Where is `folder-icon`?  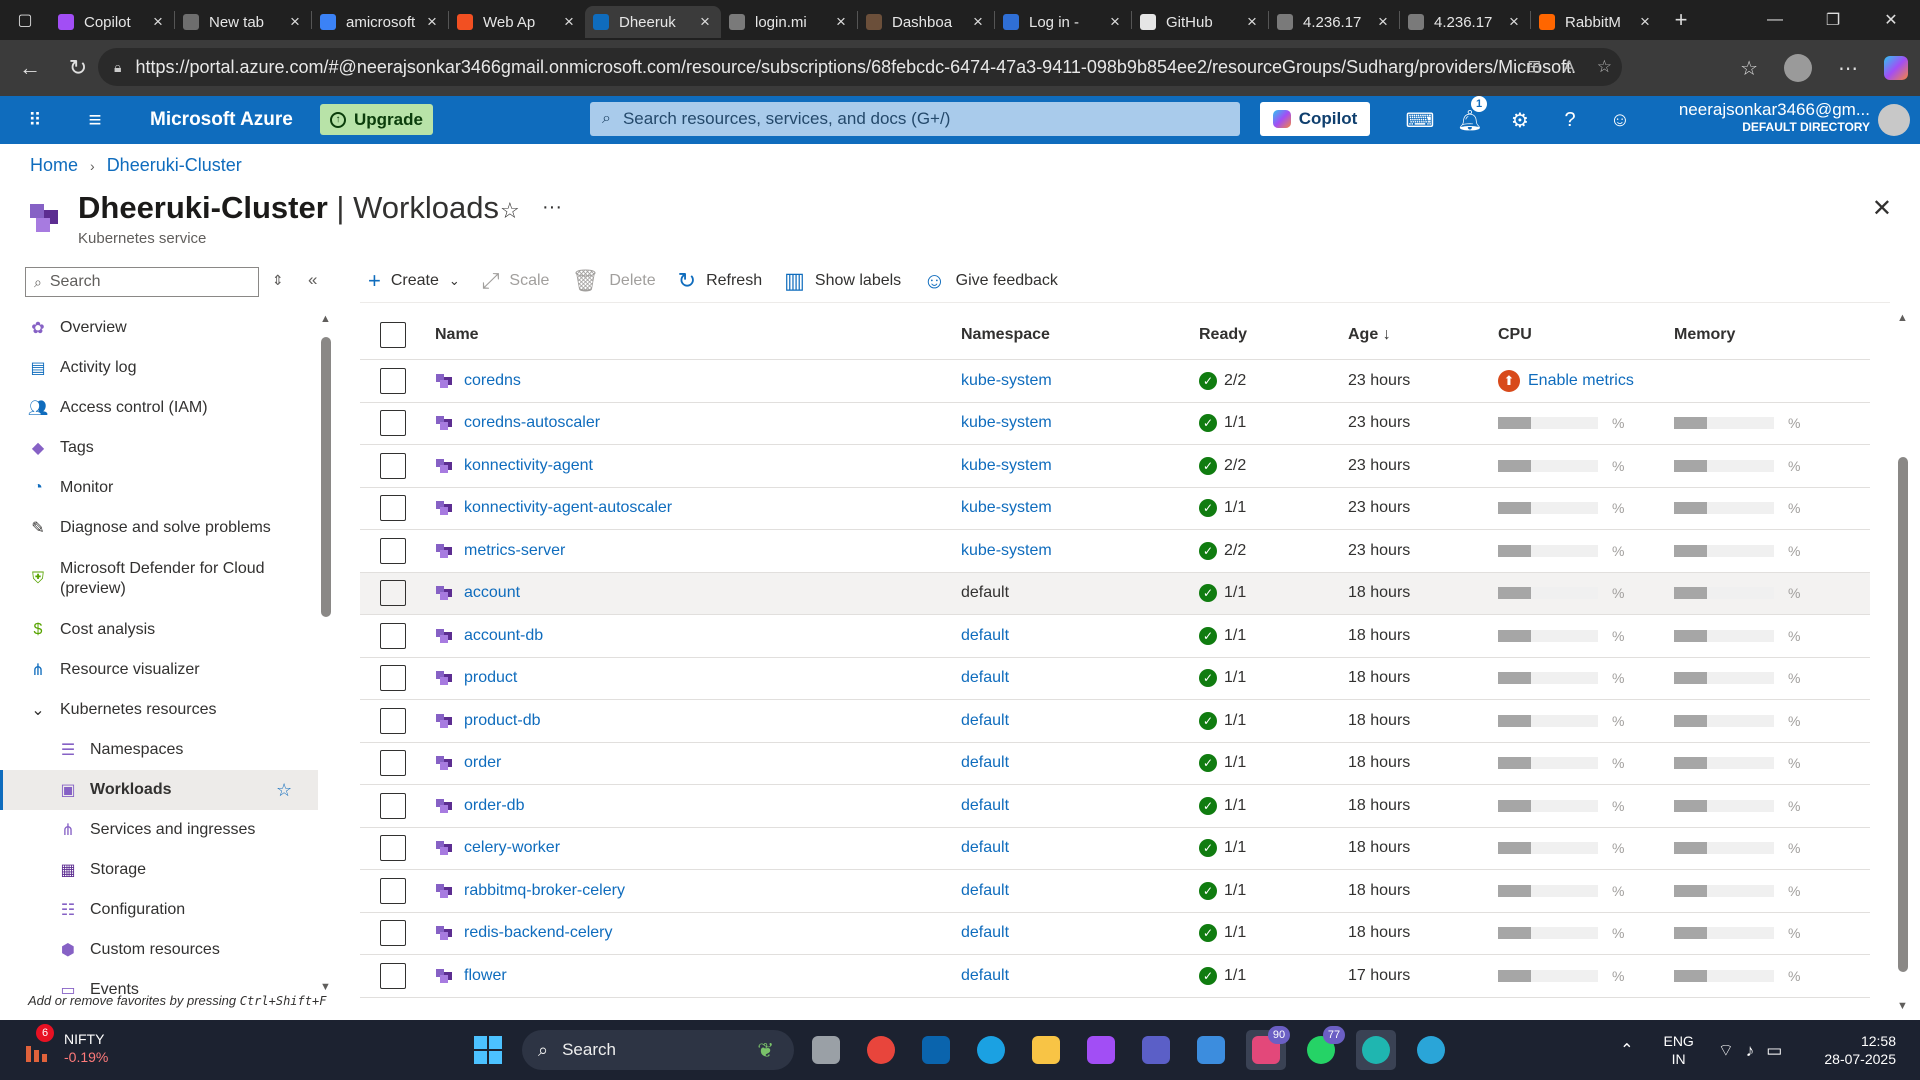 folder-icon is located at coordinates (1046, 1050).